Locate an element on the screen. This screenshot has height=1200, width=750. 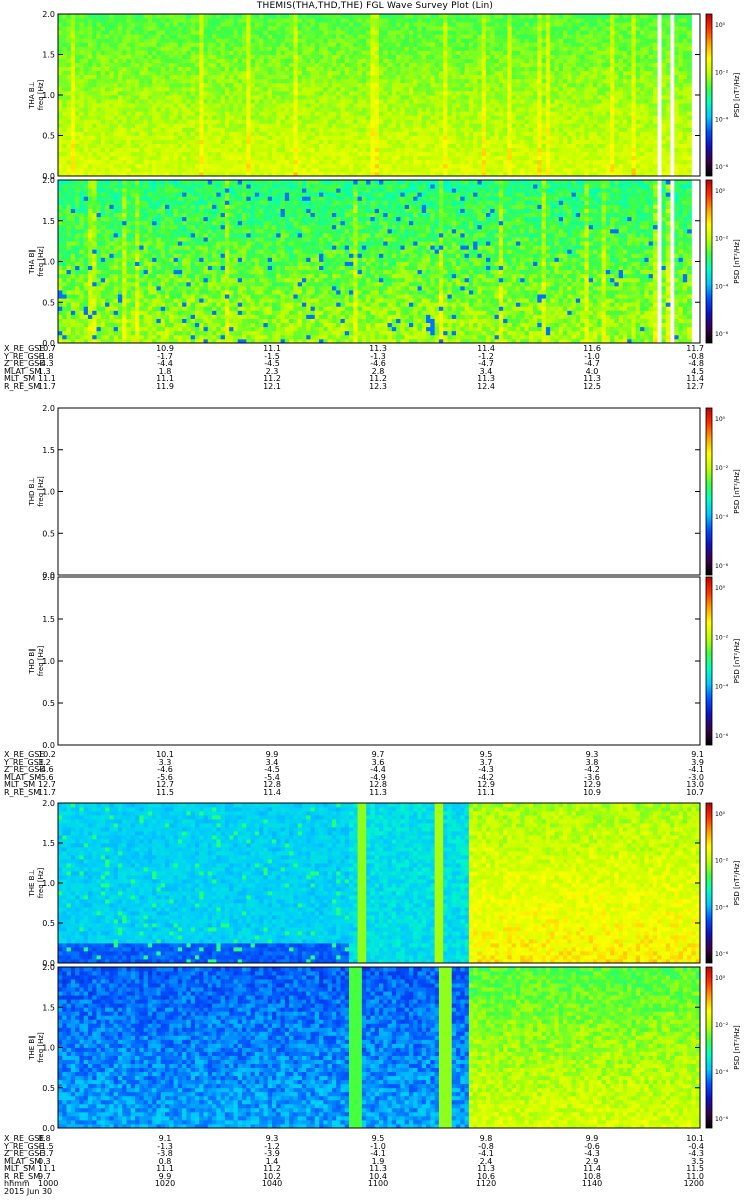
ephemeris-value: 9.9 is located at coordinates (272, 754).